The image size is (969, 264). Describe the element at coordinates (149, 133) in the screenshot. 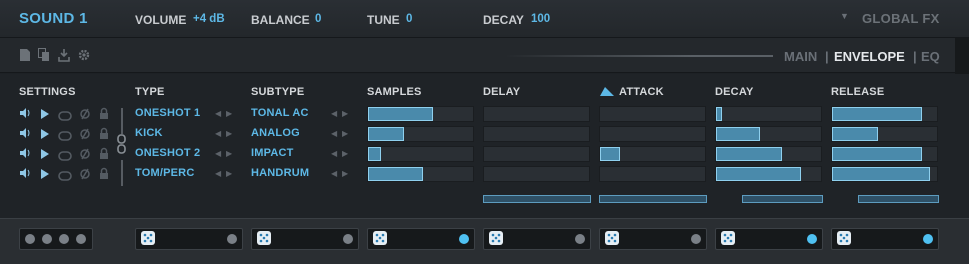

I see `layer-type: KICK` at that location.